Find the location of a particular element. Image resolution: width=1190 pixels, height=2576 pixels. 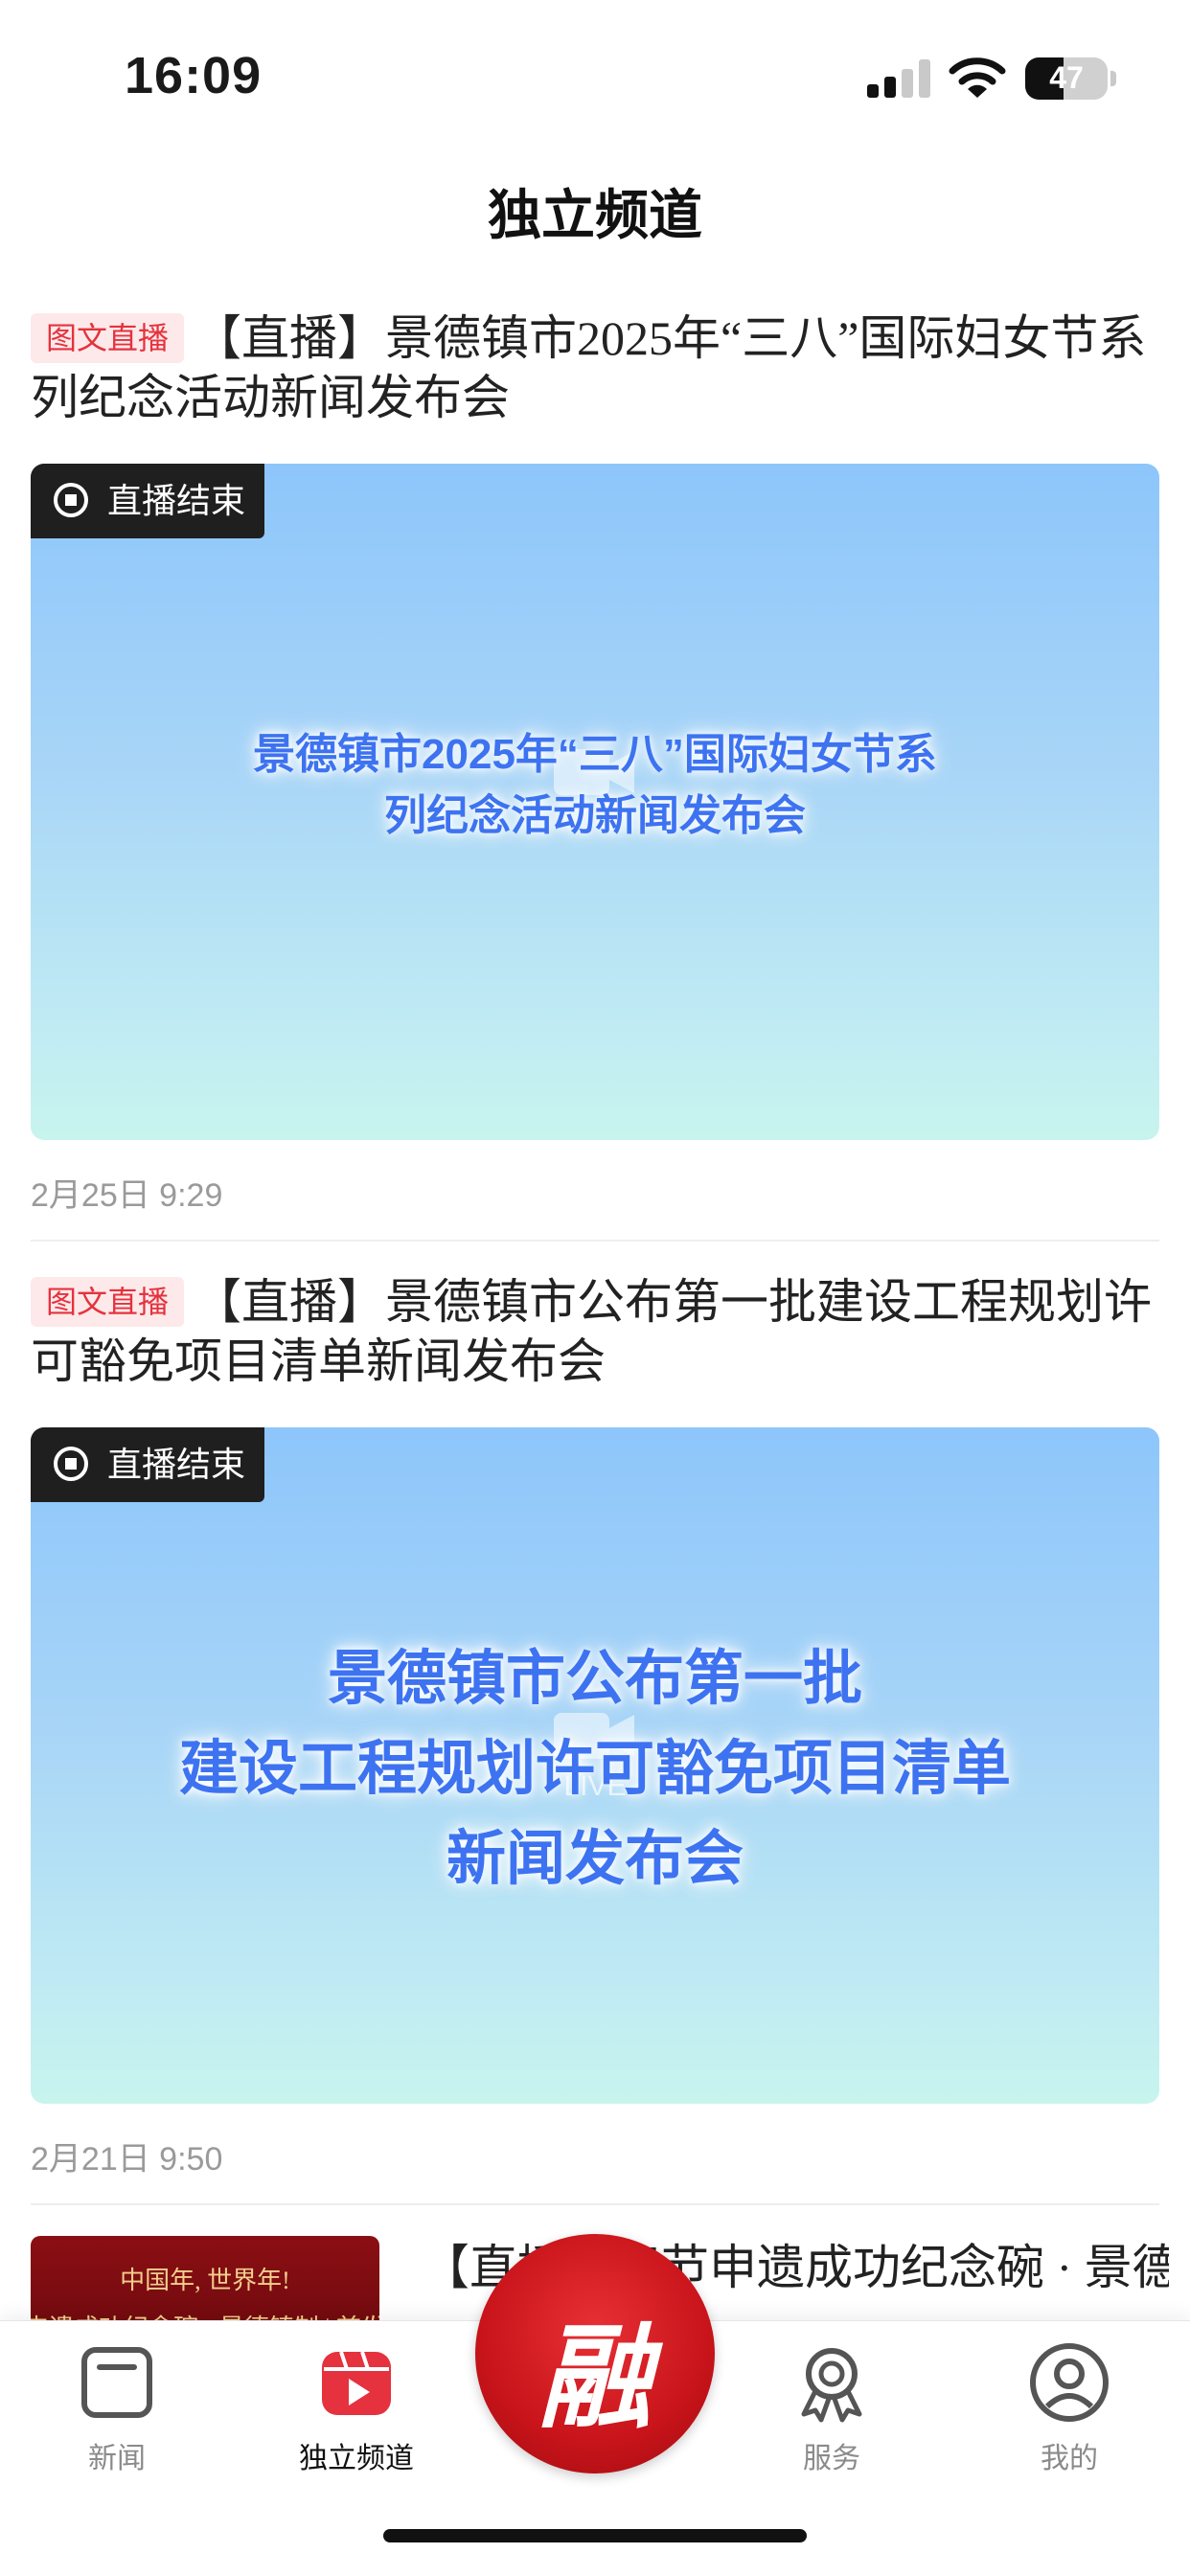

thumbnail-caption: 中国年, 世界年! is located at coordinates (205, 2280).